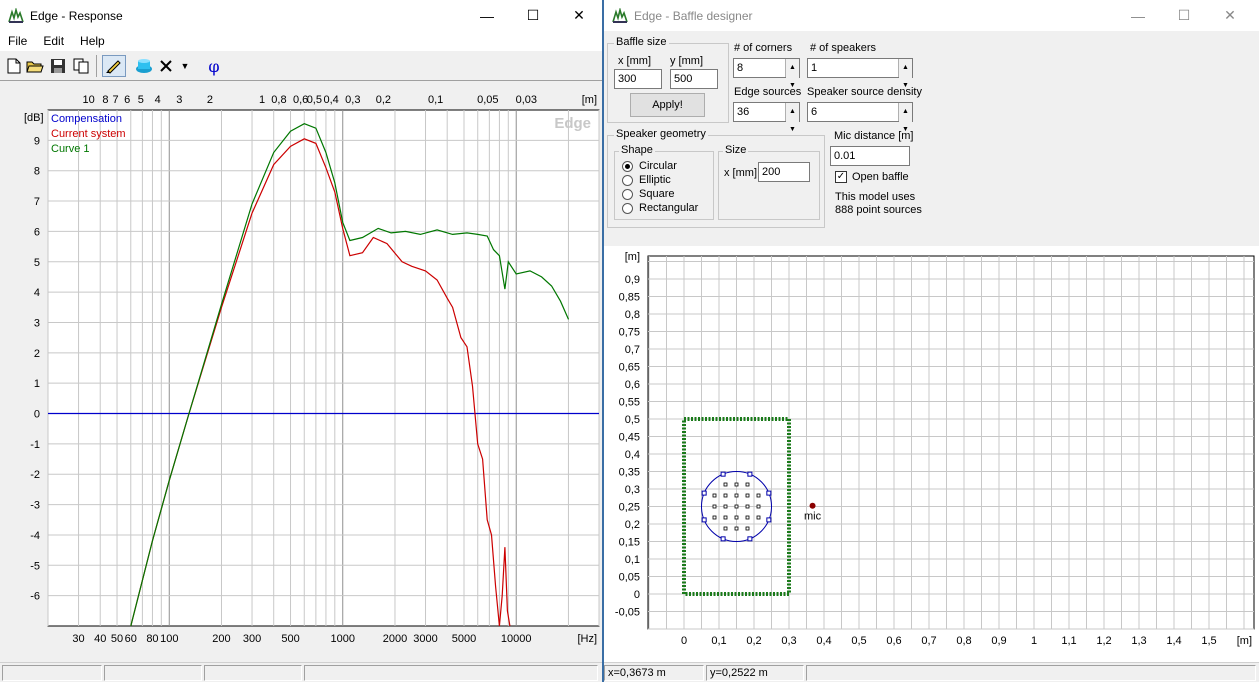 This screenshot has height=682, width=1259. Describe the element at coordinates (14, 66) in the screenshot. I see `new-file-icon` at that location.